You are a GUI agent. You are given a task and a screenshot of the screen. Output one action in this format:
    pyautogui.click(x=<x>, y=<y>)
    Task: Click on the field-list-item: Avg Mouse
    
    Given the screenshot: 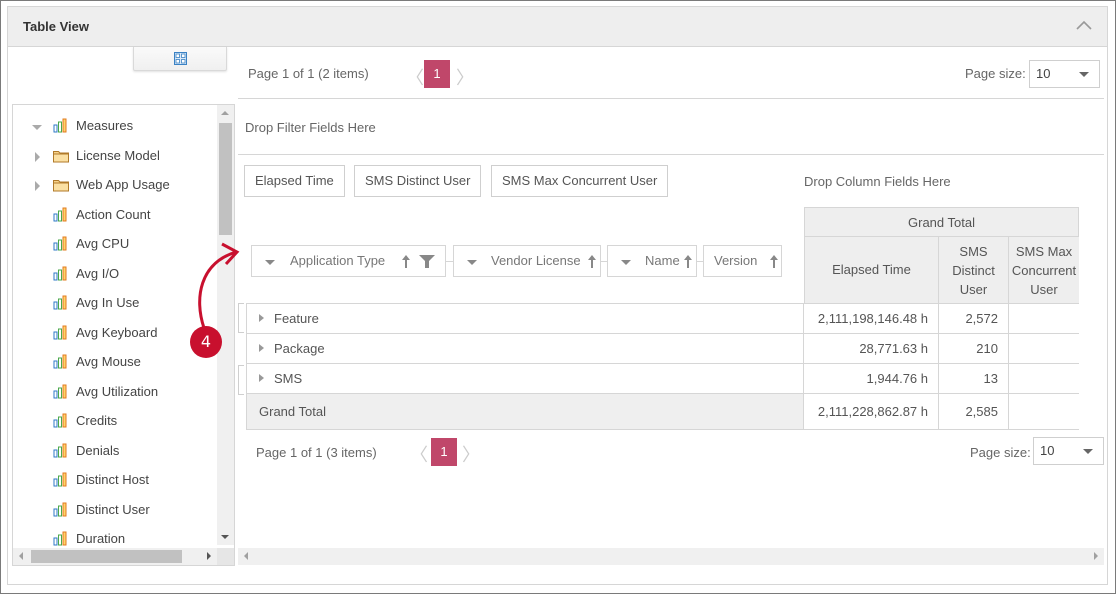 What is the action you would take?
    pyautogui.click(x=113, y=362)
    